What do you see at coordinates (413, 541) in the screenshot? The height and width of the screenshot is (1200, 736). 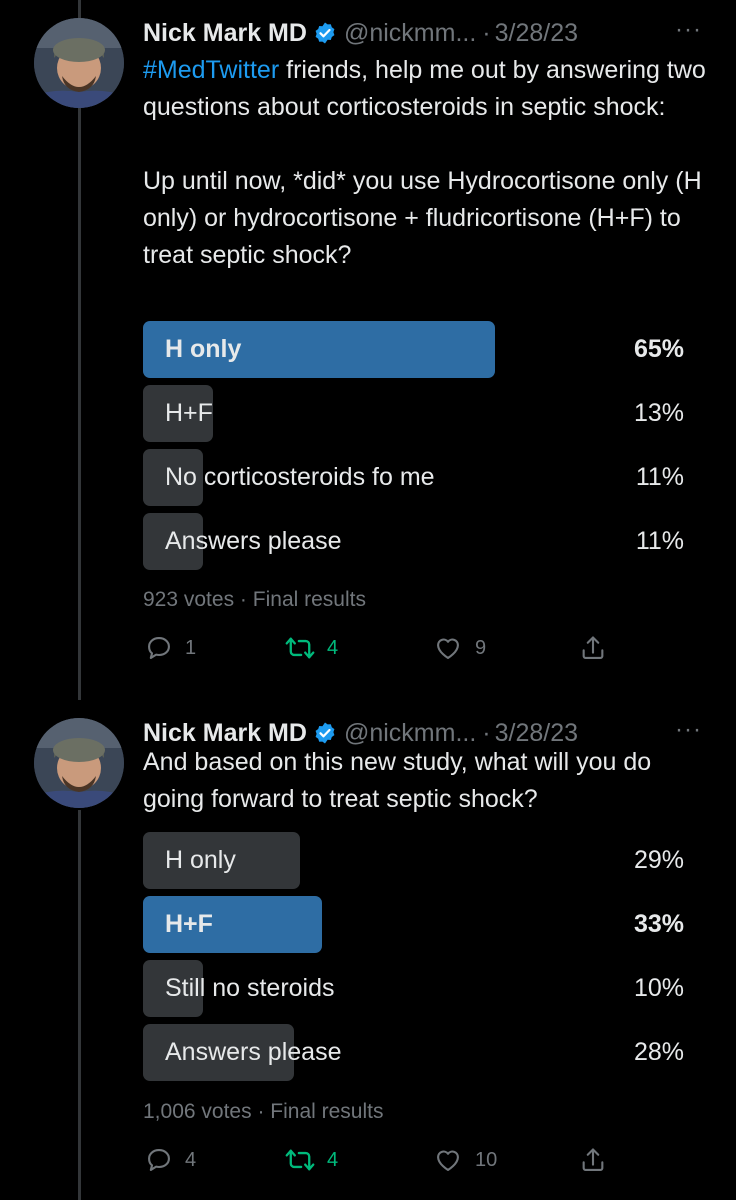 I see `poll-option: Answers please 11%` at bounding box center [413, 541].